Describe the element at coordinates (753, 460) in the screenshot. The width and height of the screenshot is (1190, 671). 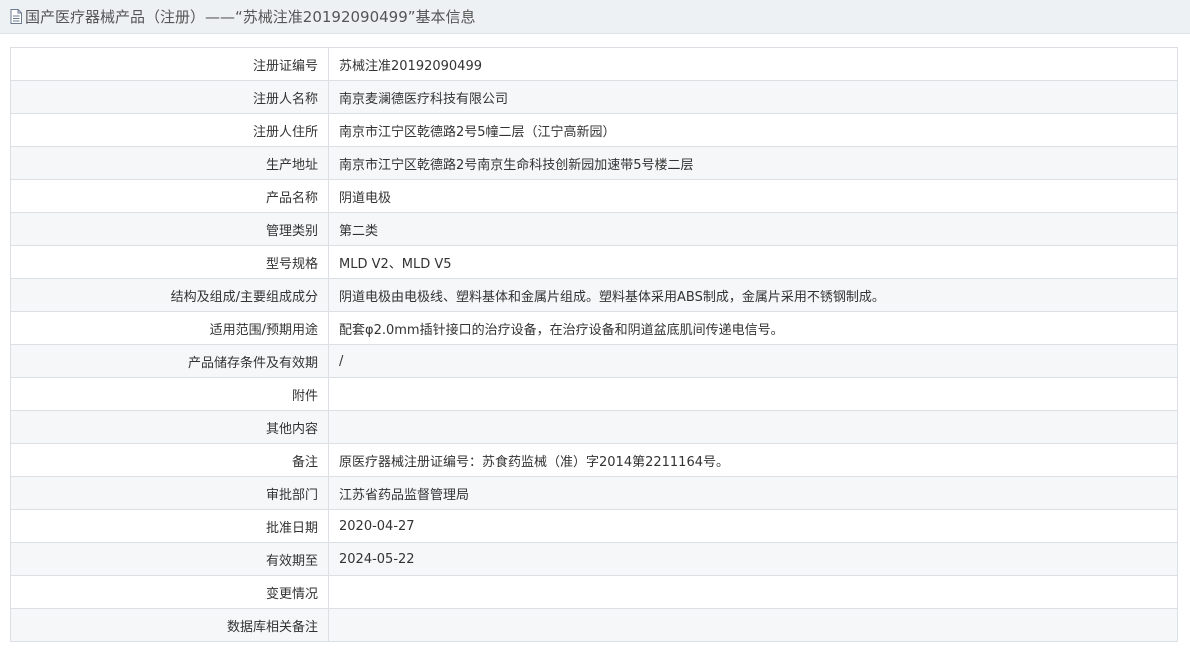
I see `row-value: 原医疗器械注册证编号：苏食药监械（准）字2014第2211164号。` at that location.